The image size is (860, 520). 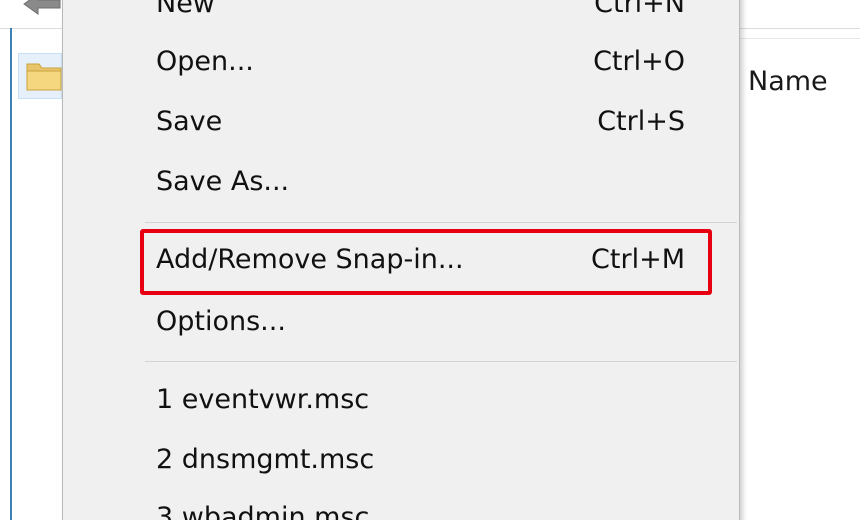 I want to click on console-tree-pane, so click(x=37, y=284).